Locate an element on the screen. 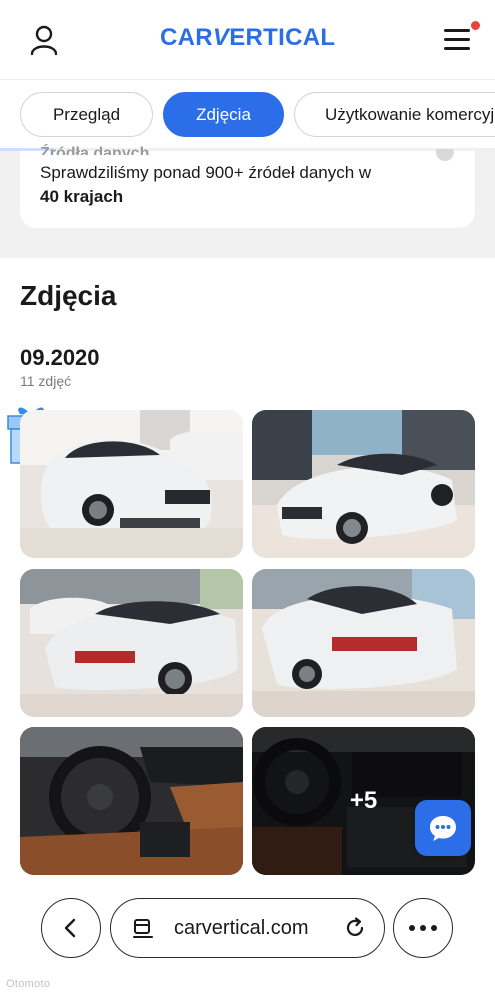 Image resolution: width=495 pixels, height=1000 pixels. card-text-bold: 40 krajach is located at coordinates (82, 196).